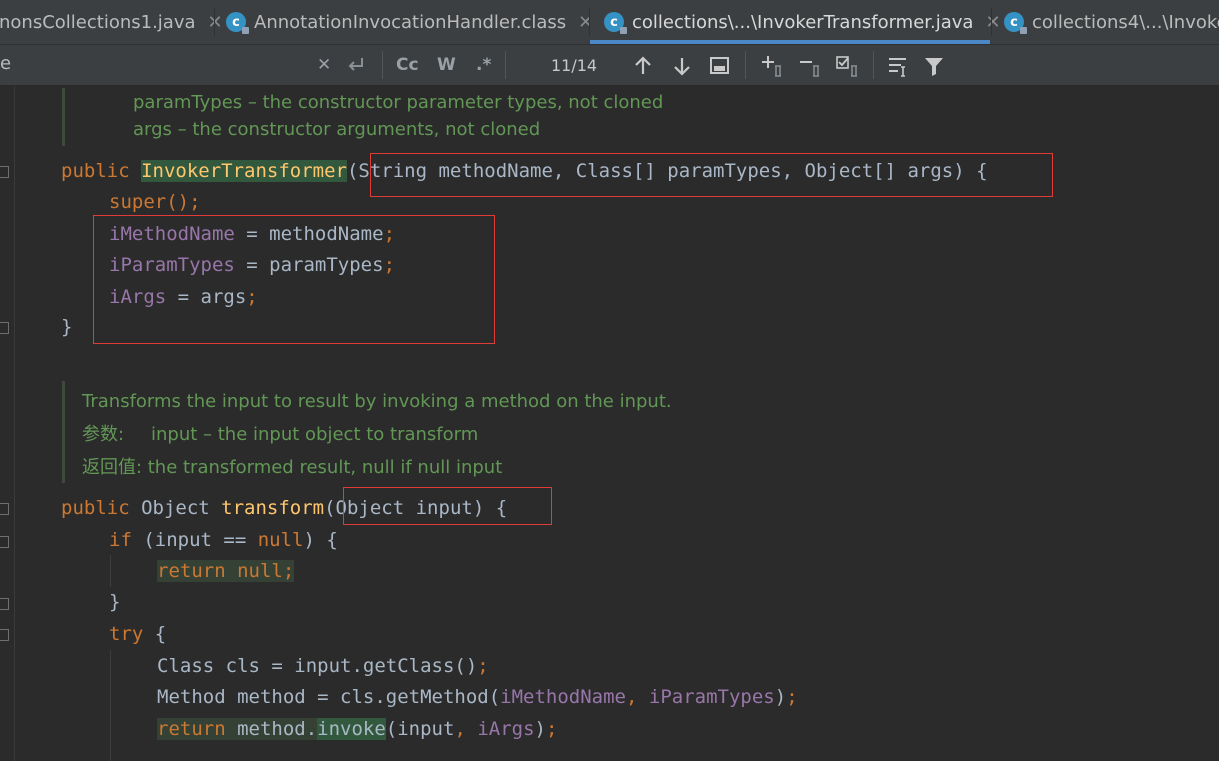  Describe the element at coordinates (934, 66) in the screenshot. I see `filter-icon` at that location.